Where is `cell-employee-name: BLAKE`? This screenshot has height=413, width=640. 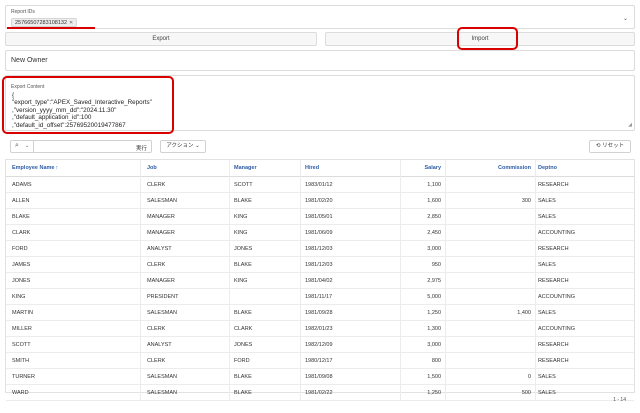
cell-employee-name: BLAKE is located at coordinates (73, 217).